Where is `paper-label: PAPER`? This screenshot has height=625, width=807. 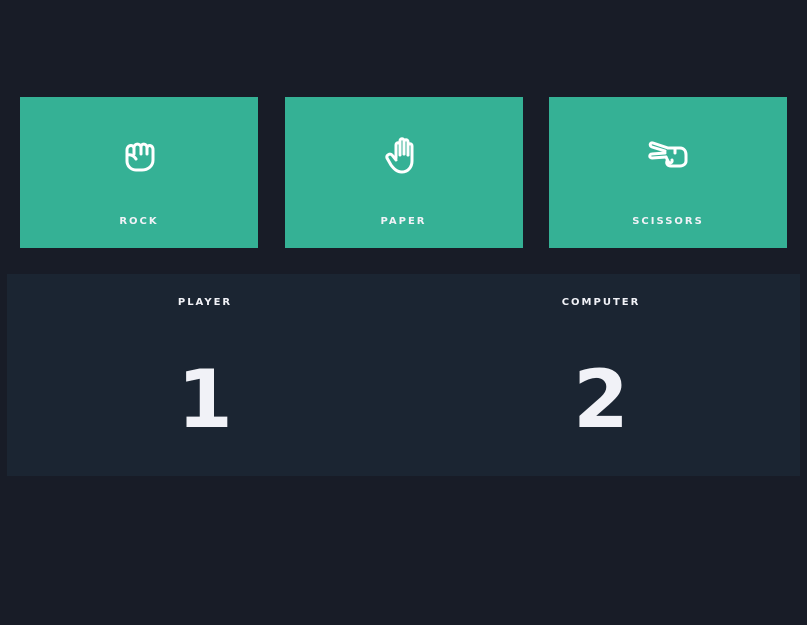
paper-label: PAPER is located at coordinates (403, 221).